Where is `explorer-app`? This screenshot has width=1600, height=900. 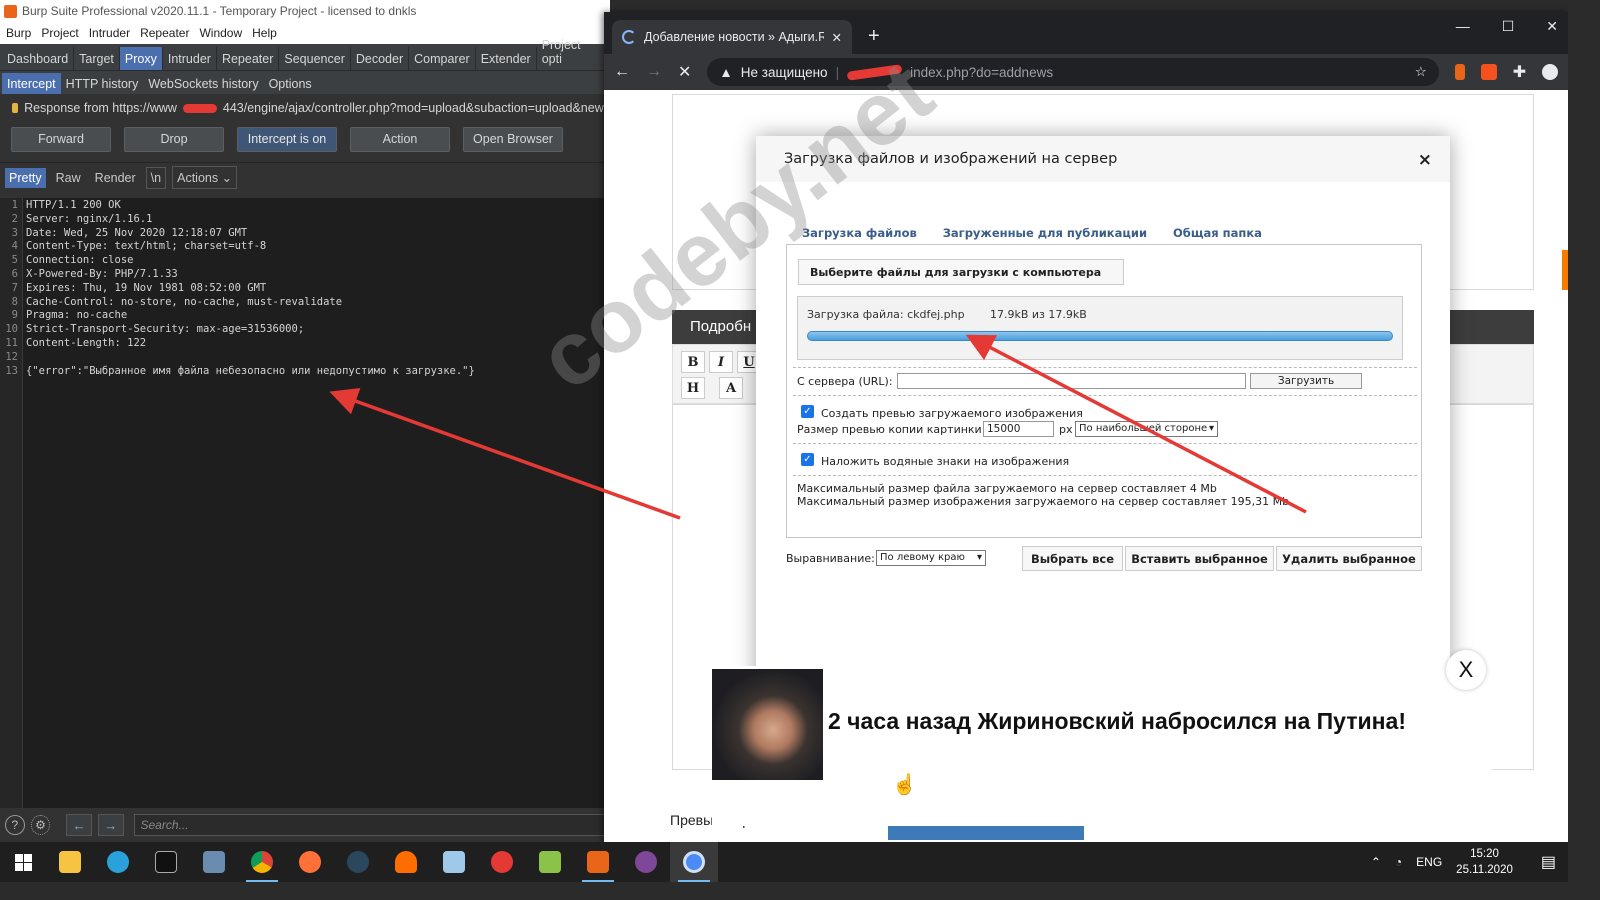
explorer-app is located at coordinates (70, 862).